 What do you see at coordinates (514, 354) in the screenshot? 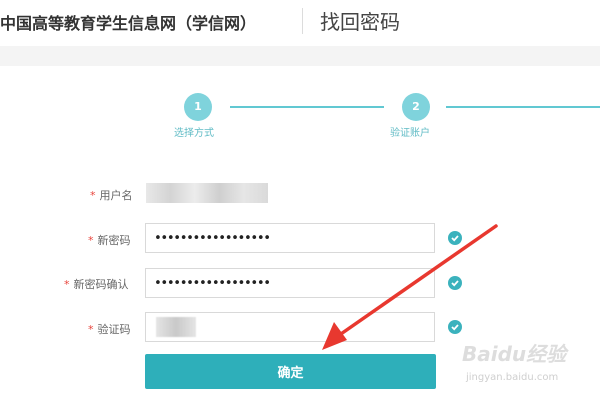
I see `watermark-logo: Baidu经验` at bounding box center [514, 354].